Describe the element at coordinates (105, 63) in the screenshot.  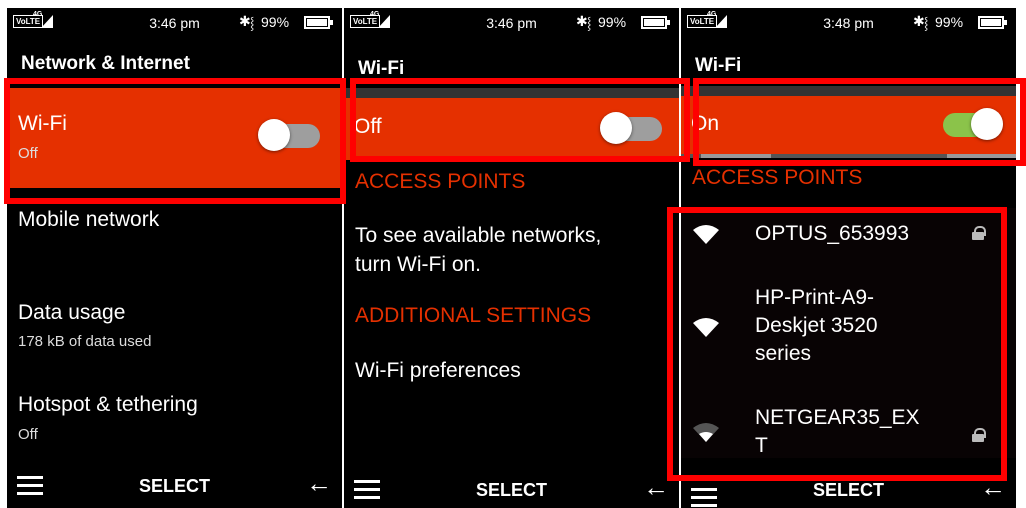
I see `page-title: Network & Internet` at that location.